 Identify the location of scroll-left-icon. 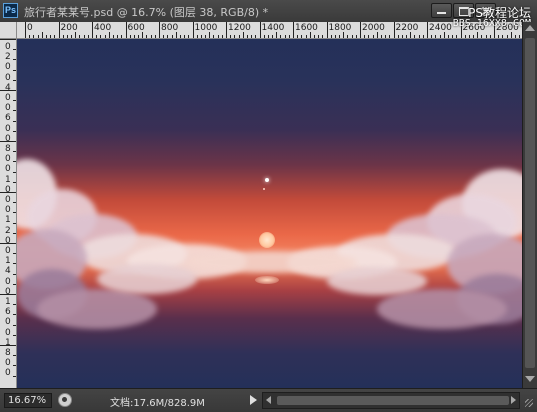
(268, 400).